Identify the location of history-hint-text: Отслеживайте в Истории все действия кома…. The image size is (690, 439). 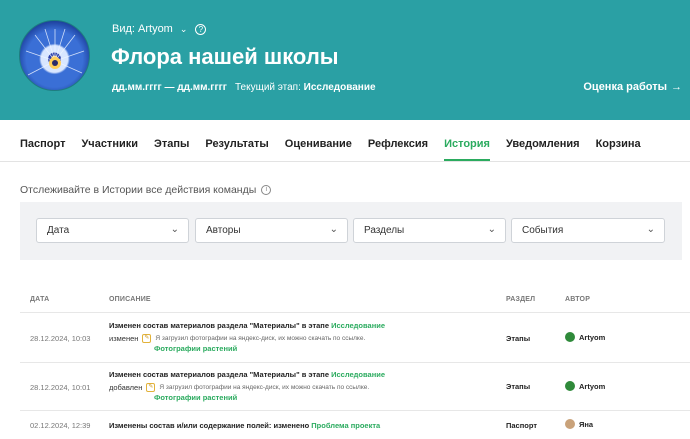
(138, 190).